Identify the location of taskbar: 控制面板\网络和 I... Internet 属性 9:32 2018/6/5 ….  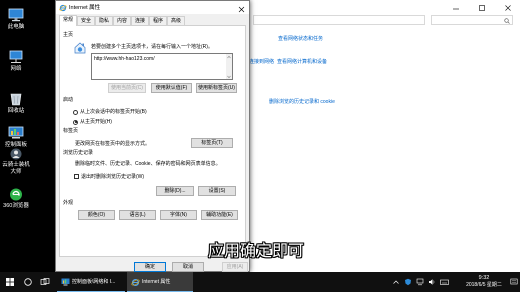
(260, 282).